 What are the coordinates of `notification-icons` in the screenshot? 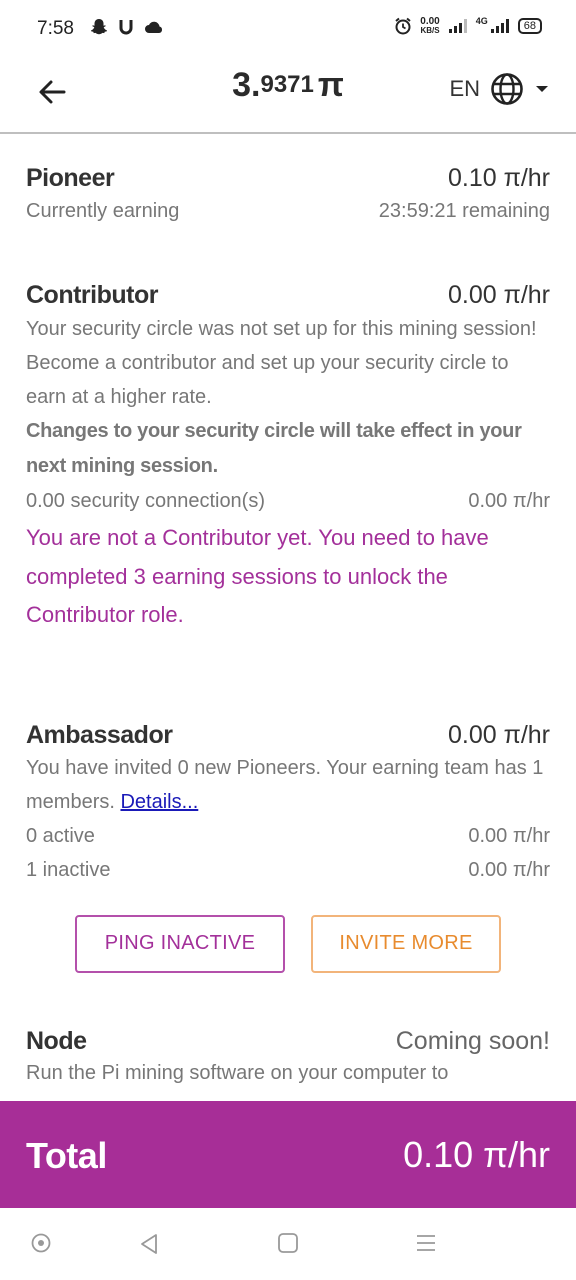 It's located at (127, 27).